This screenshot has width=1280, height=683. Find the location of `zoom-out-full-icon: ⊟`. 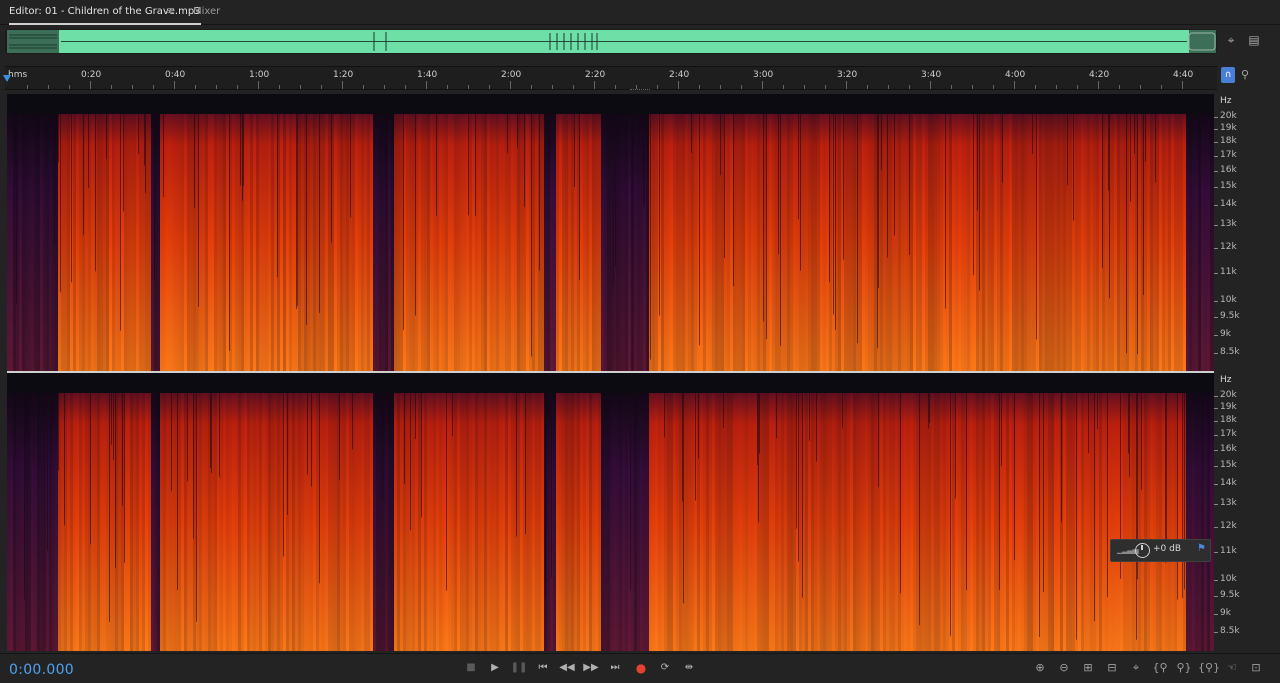

zoom-out-full-icon: ⊟ is located at coordinates (1112, 668).